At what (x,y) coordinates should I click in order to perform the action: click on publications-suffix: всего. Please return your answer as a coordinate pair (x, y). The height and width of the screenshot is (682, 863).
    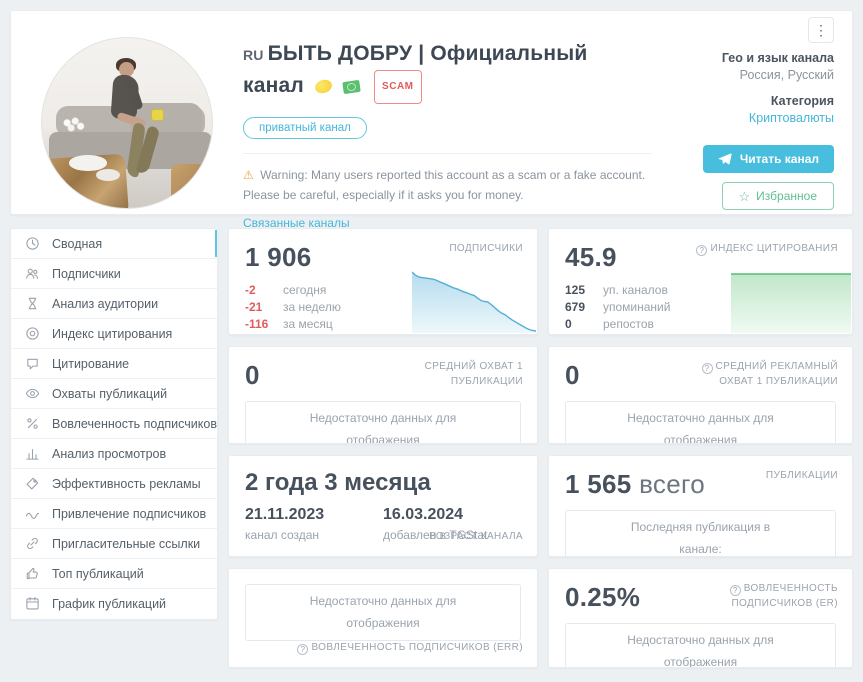
    Looking at the image, I should click on (672, 484).